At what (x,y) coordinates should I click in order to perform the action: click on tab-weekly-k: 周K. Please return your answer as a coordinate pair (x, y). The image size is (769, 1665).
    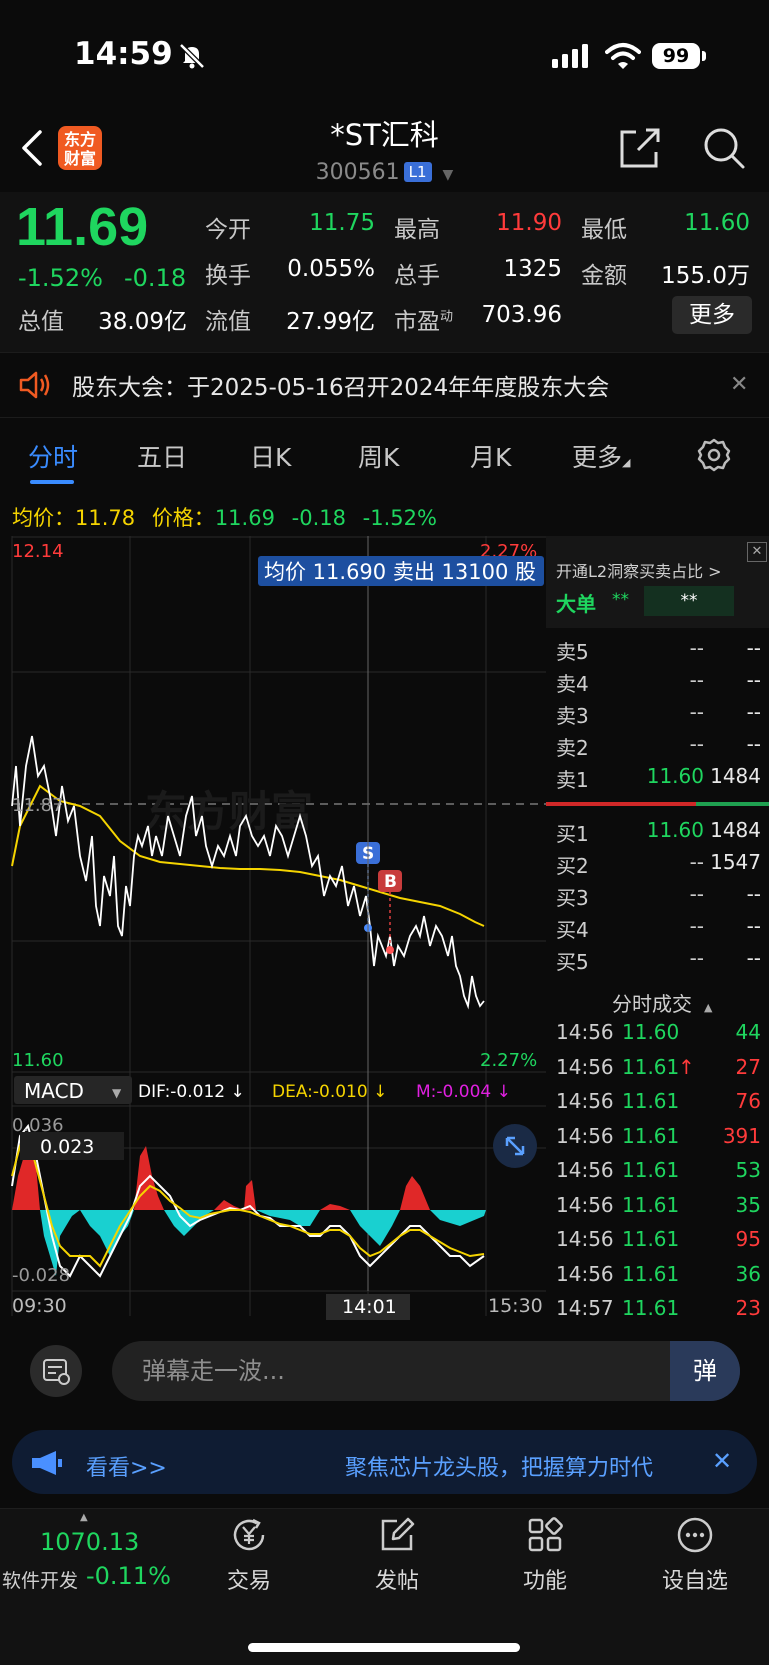
    Looking at the image, I should click on (378, 456).